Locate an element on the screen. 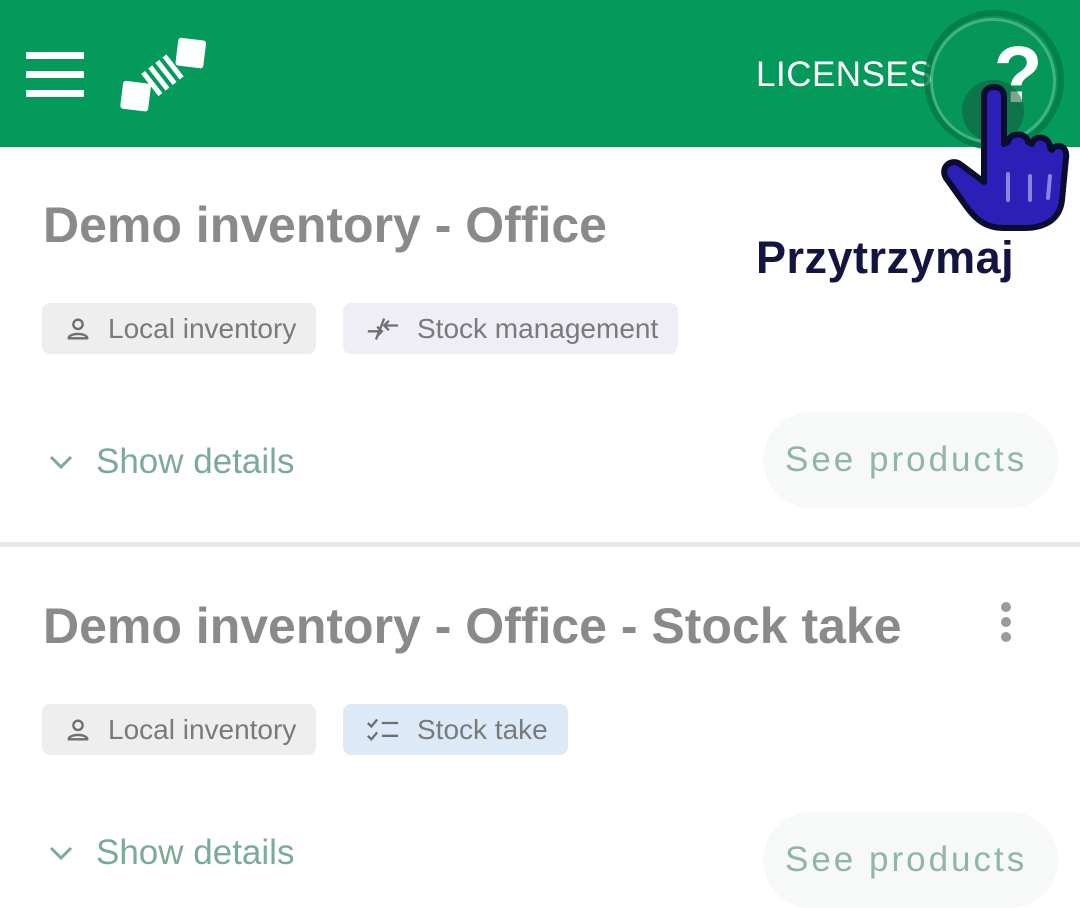 This screenshot has height=908, width=1080. licenses-button: LICENSES is located at coordinates (844, 75).